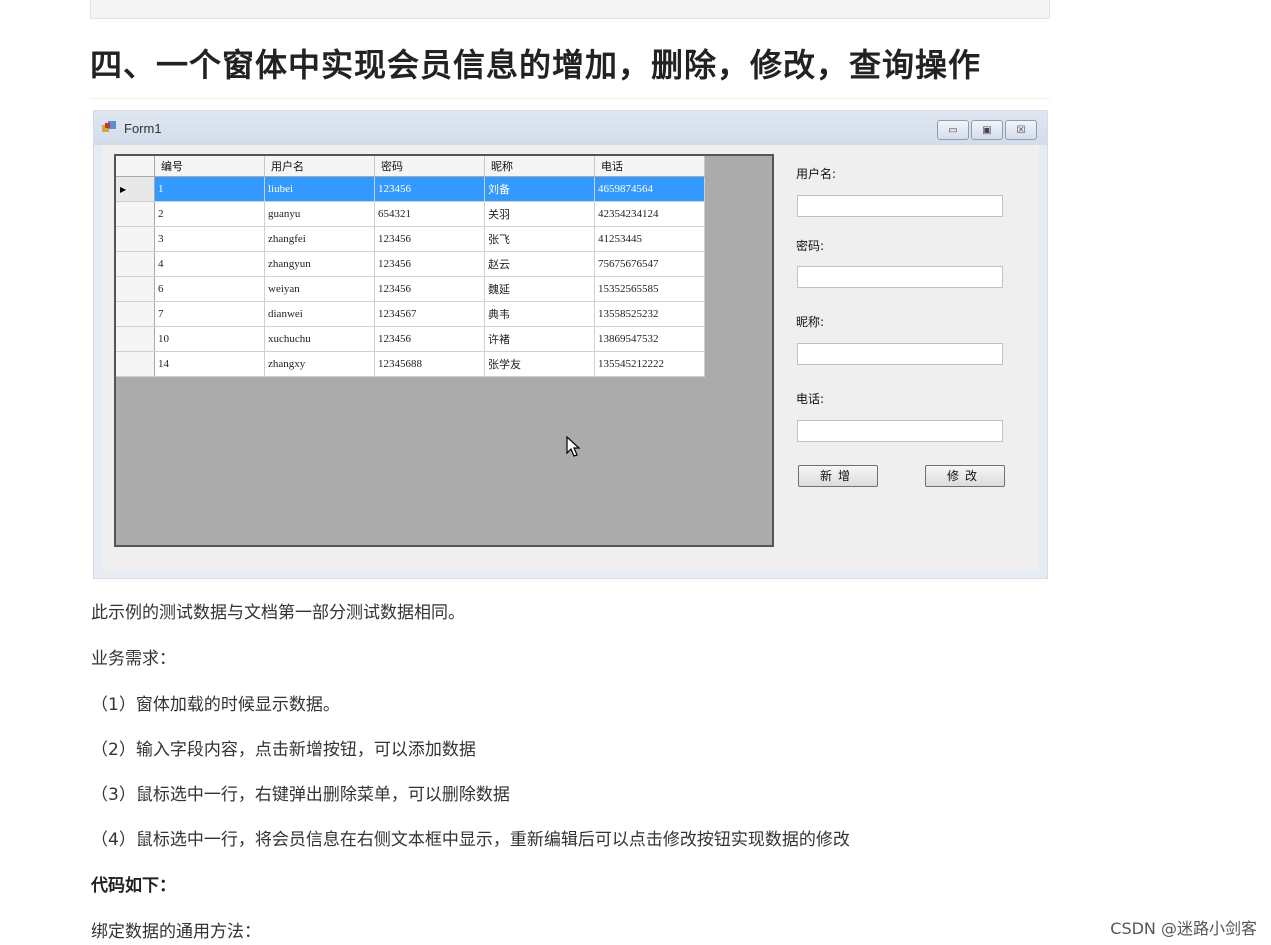 The width and height of the screenshot is (1271, 945). What do you see at coordinates (319, 289) in the screenshot?
I see `cell-username: weiyan` at bounding box center [319, 289].